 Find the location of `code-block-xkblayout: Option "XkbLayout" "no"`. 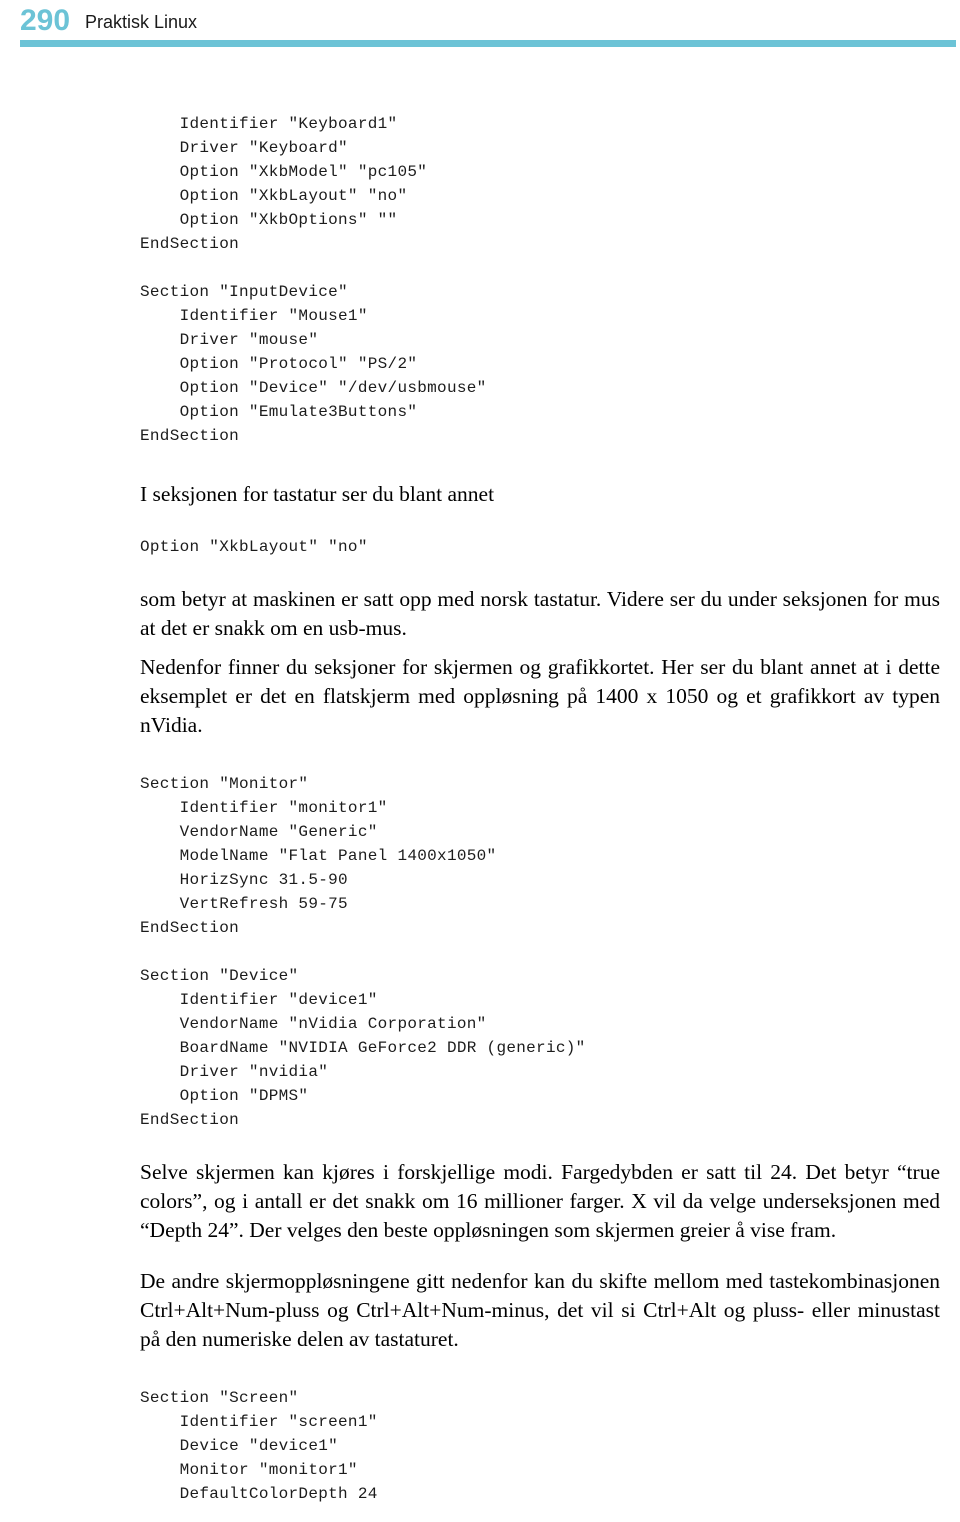

code-block-xkblayout: Option "XkbLayout" "no" is located at coordinates (254, 547).